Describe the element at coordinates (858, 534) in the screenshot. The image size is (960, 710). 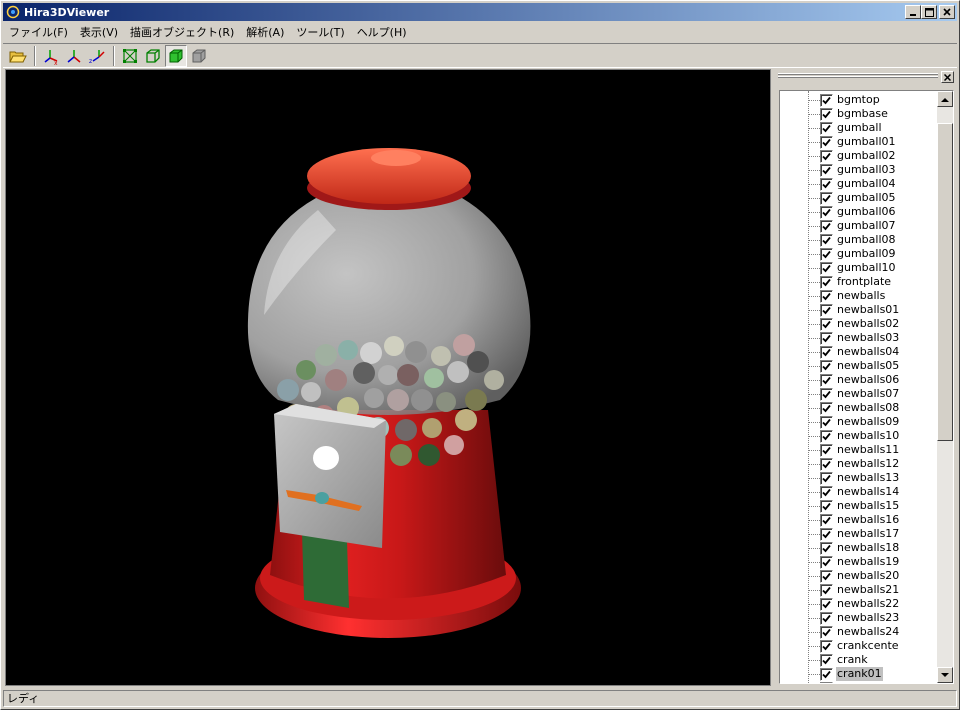
I see `tree-item: newballs17` at that location.